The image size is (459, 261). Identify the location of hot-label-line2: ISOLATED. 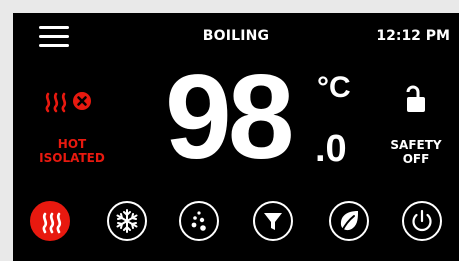
(72, 158).